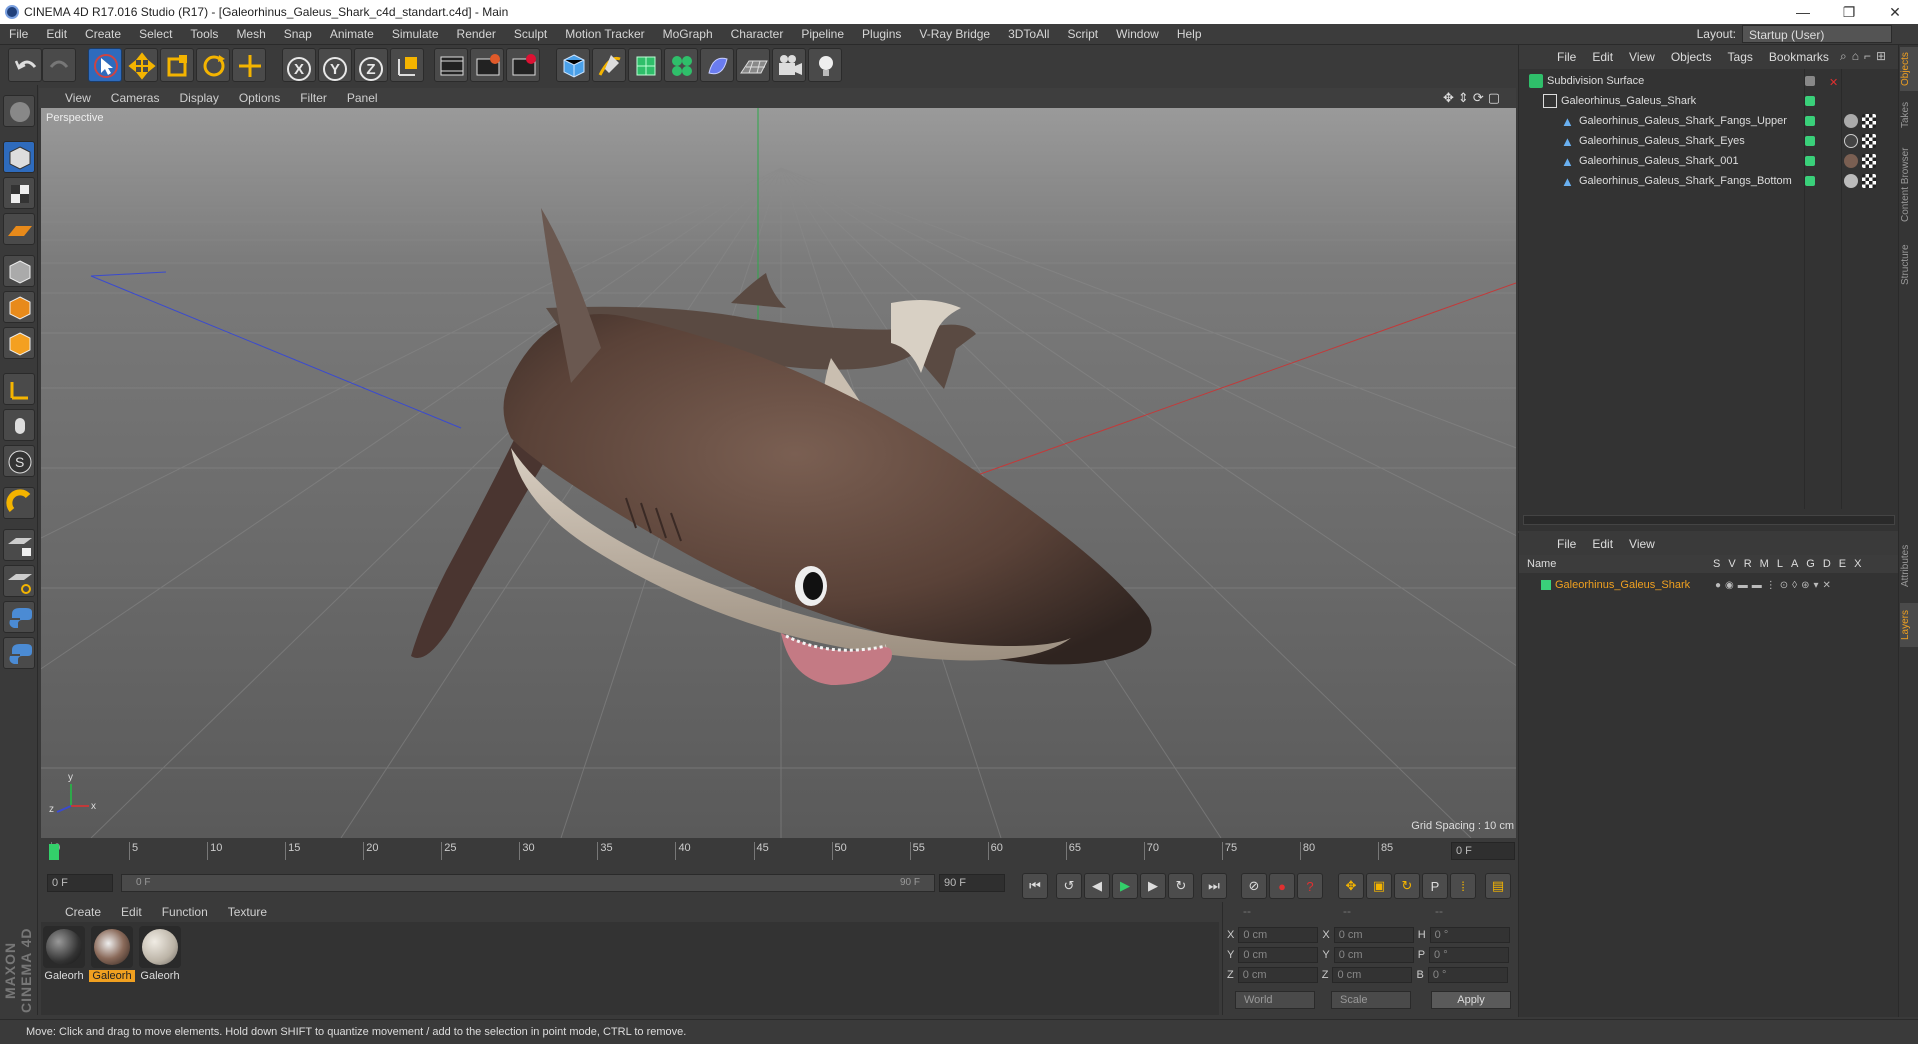 This screenshot has height=1044, width=1918. I want to click on timeline-ruler: 051015202530354045505560657075808590 0 F, so click(778, 851).